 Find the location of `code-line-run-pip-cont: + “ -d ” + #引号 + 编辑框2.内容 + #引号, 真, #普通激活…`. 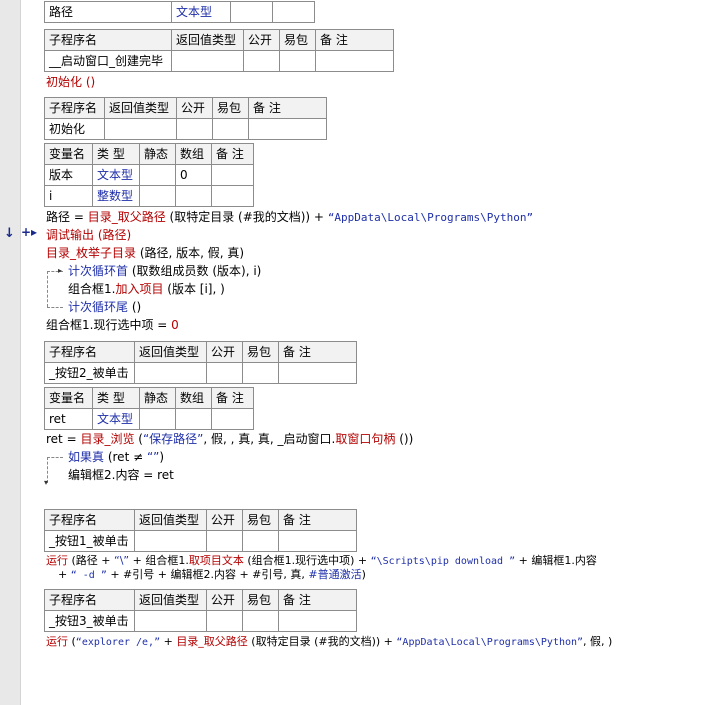

code-line-run-pip-cont: + “ -d ” + #引号 + 编辑框2.内容 + #引号, 真, #普通激活… is located at coordinates (212, 575).